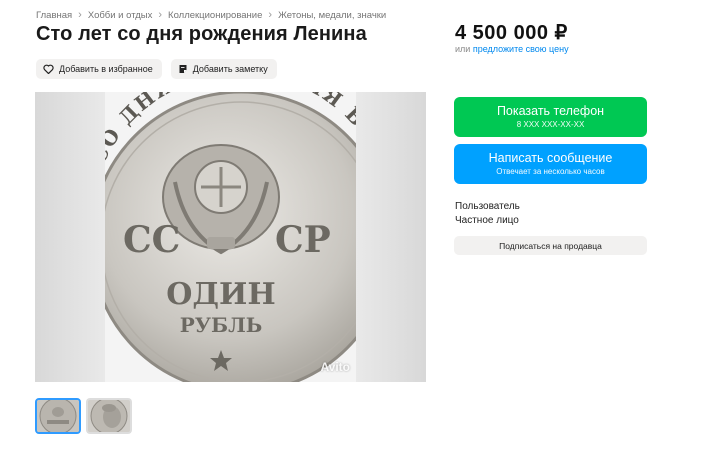 This screenshot has height=460, width=720. Describe the element at coordinates (335, 367) in the screenshot. I see `avito-watermark: Avito` at that location.